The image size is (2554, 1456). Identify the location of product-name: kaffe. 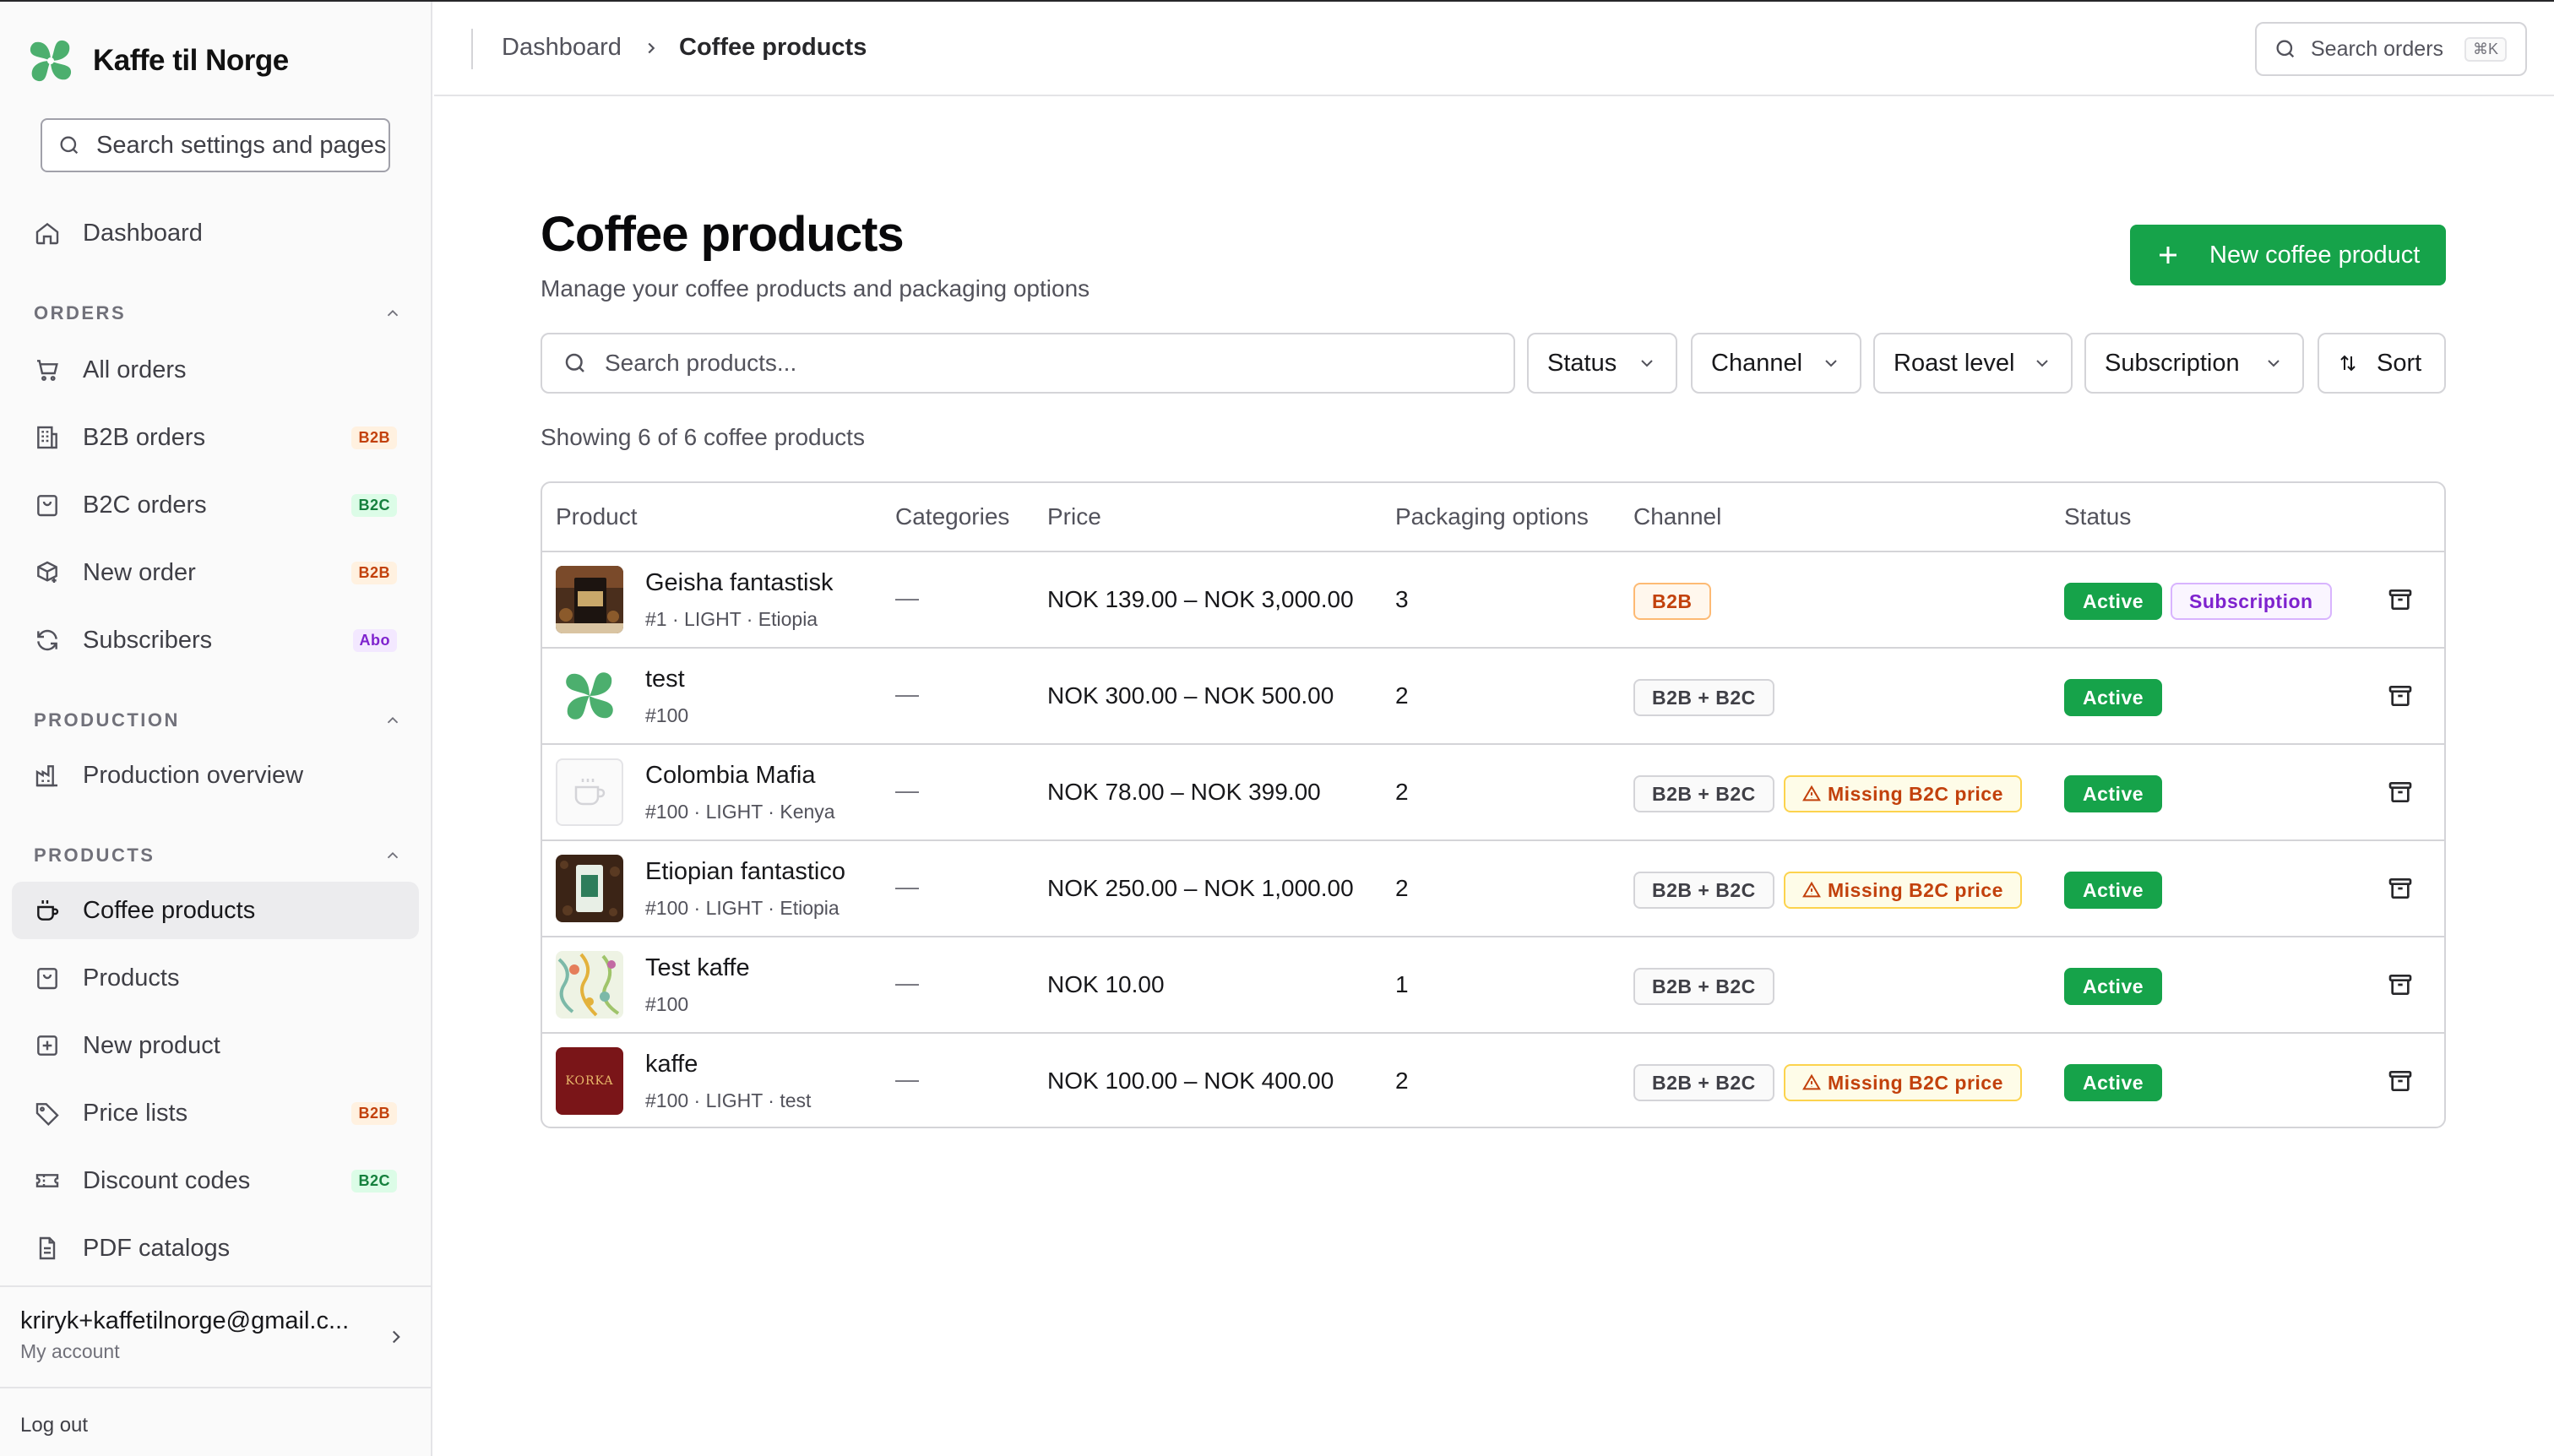
(671, 1064).